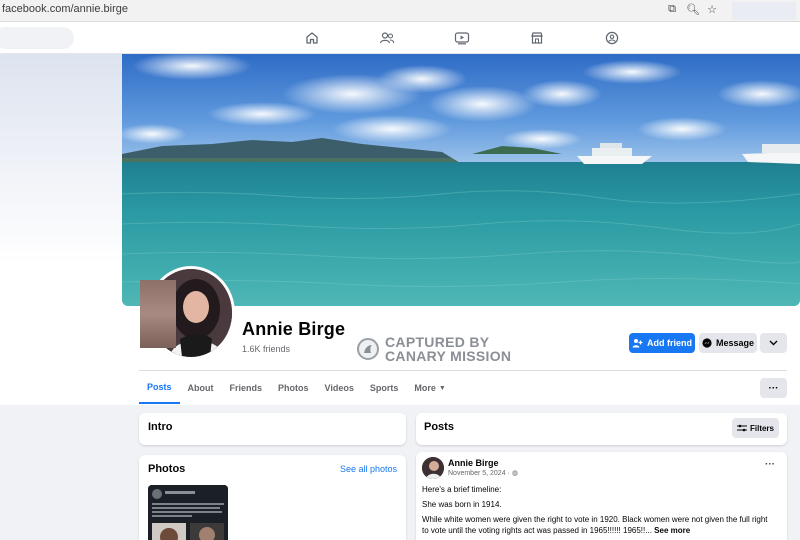 This screenshot has height=540, width=800. Describe the element at coordinates (462, 38) in the screenshot. I see `video-icon` at that location.